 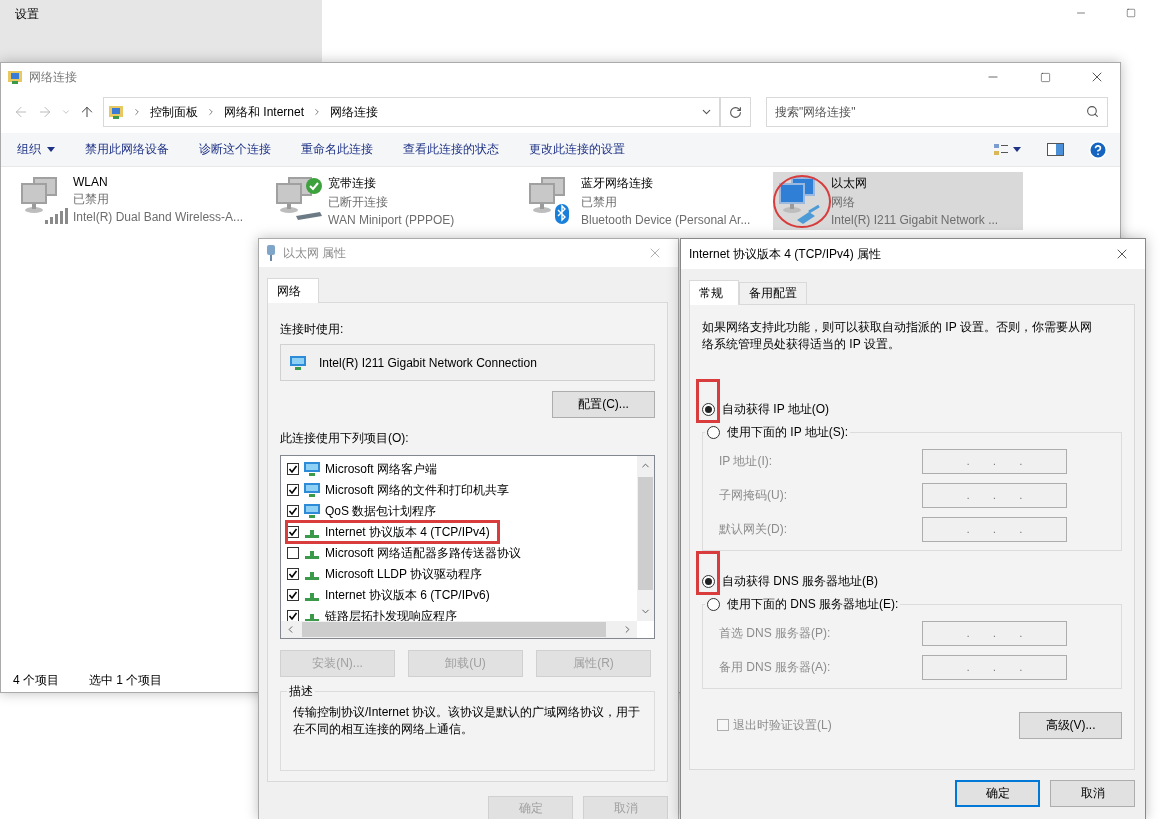 I want to click on list-item: Microsoft 网络适配器多路传送器协议, so click(x=408, y=553).